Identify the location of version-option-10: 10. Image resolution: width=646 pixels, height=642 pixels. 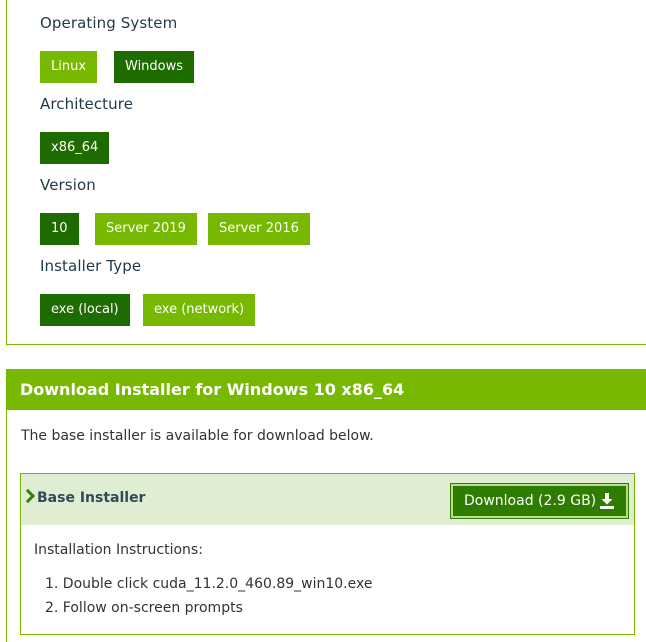
(59, 229).